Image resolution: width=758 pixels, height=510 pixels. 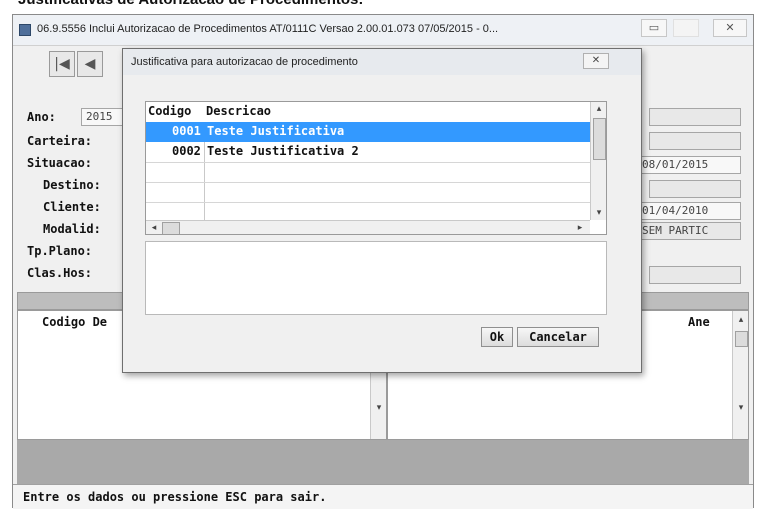 I want to click on situacao-date-field: 08/01/2015, so click(x=689, y=165).